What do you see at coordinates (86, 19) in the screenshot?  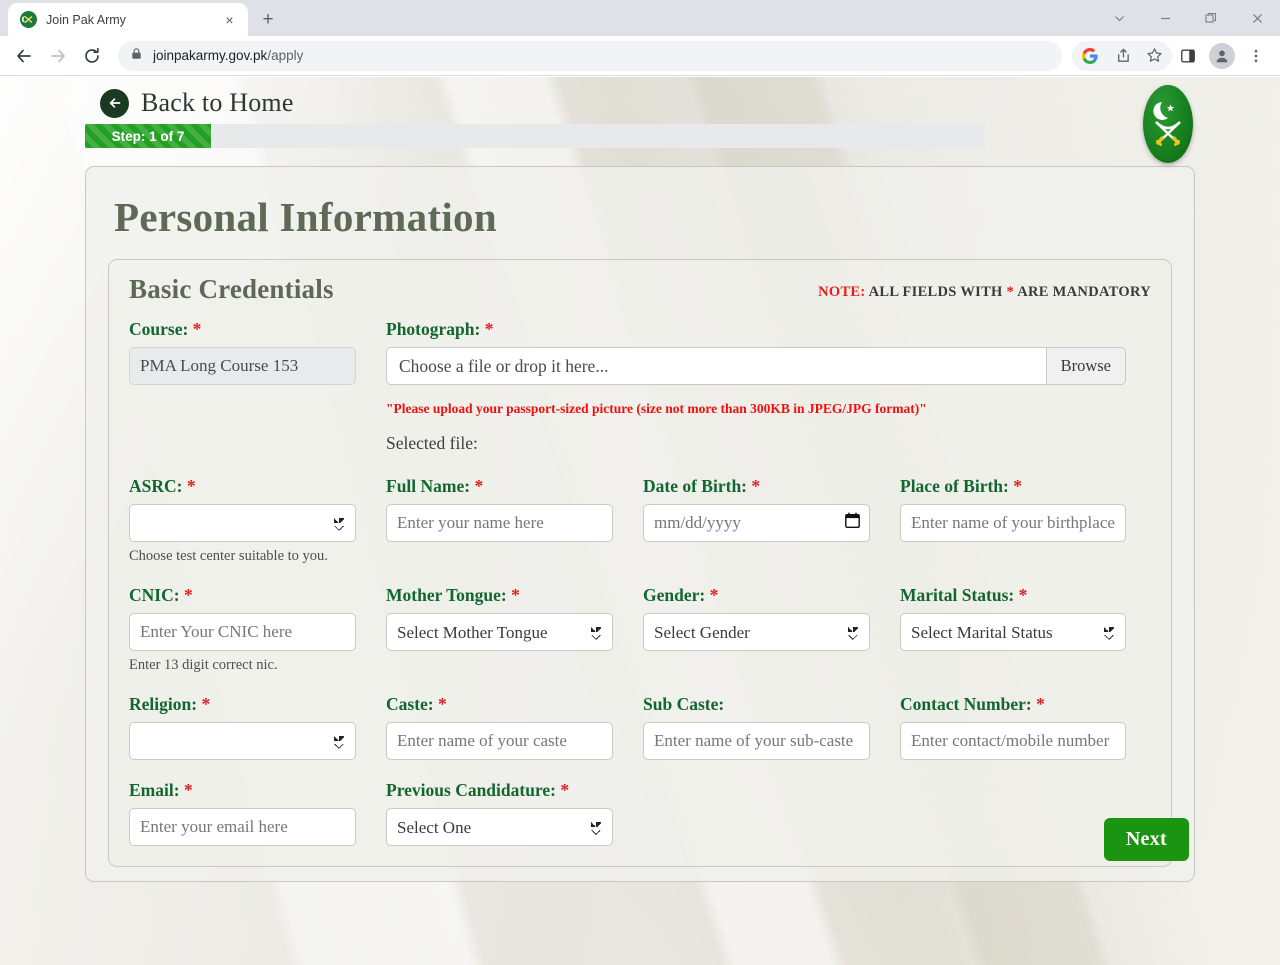 I see `tab-title: Join Pak Army` at bounding box center [86, 19].